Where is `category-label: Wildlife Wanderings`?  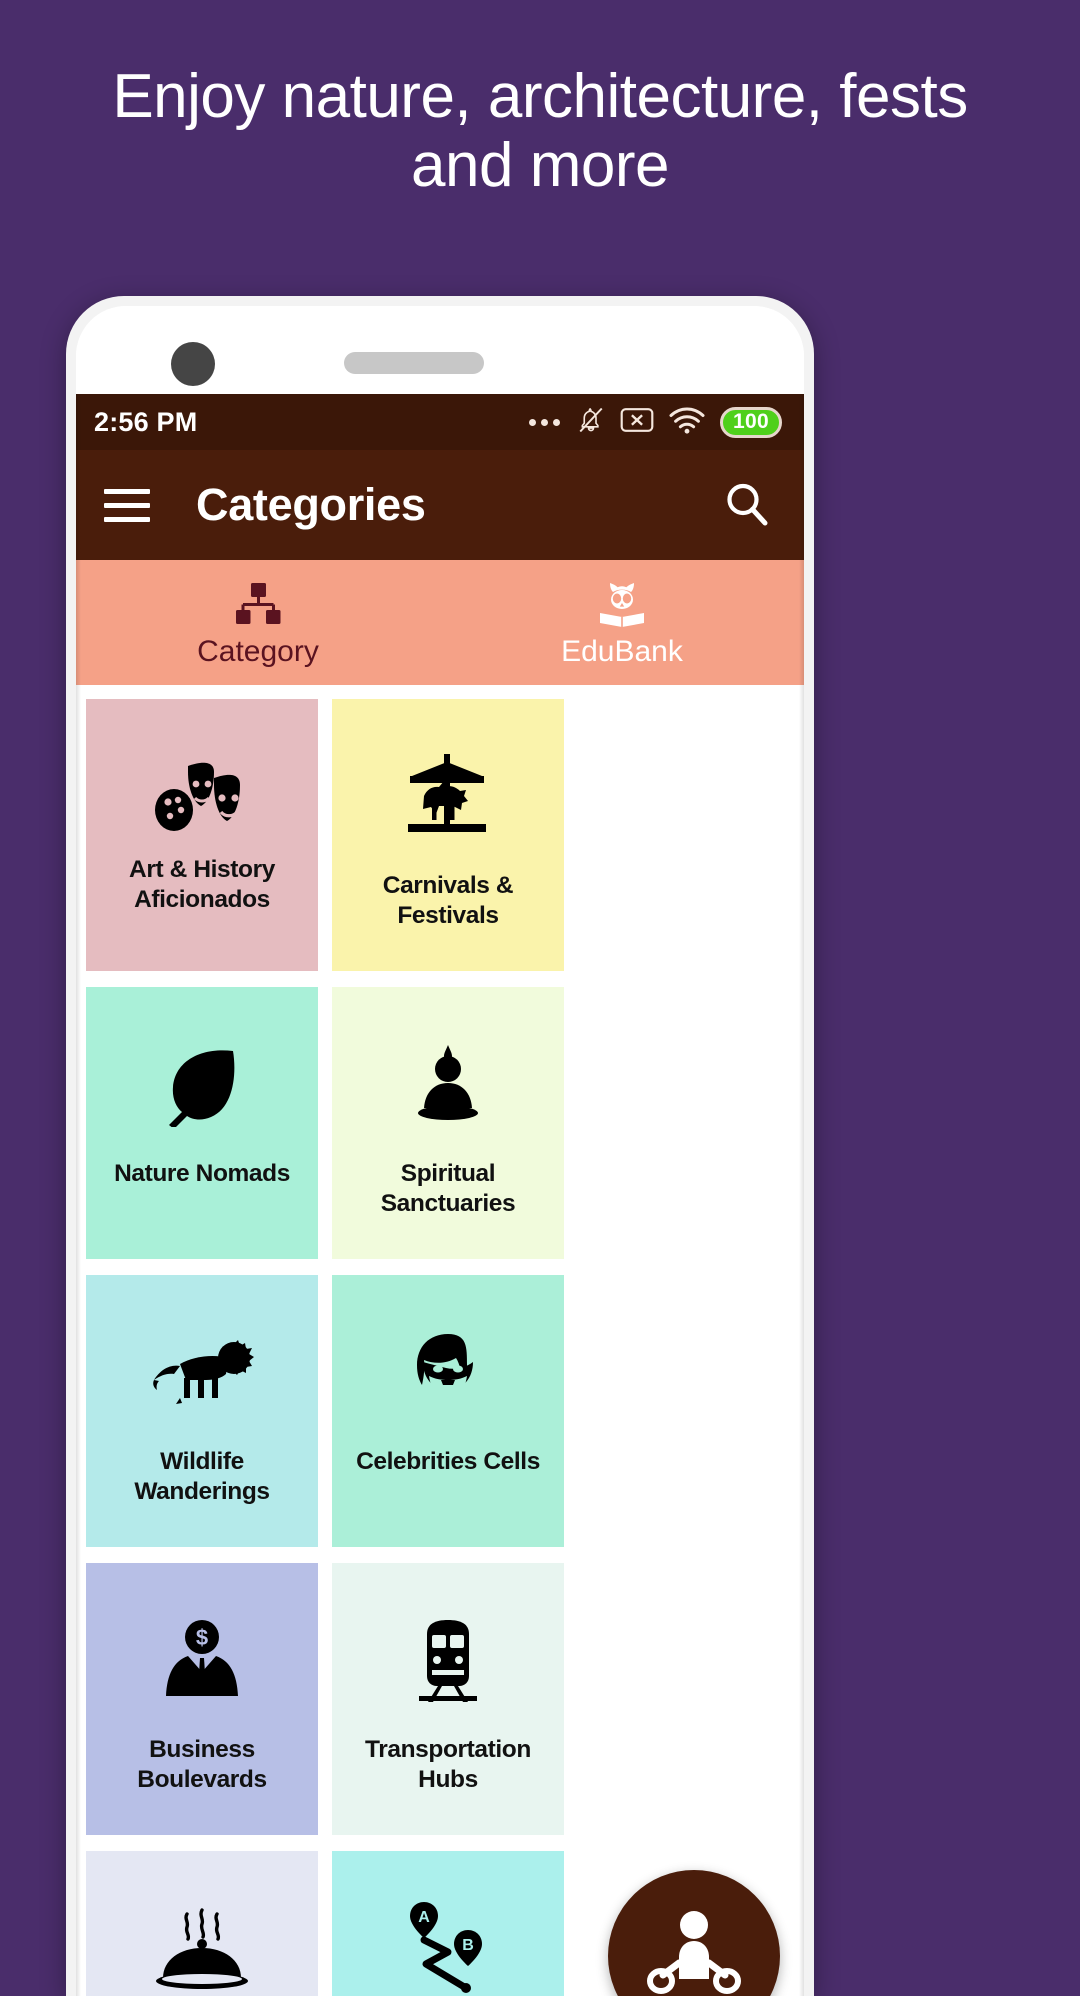 category-label: Wildlife Wanderings is located at coordinates (202, 1476).